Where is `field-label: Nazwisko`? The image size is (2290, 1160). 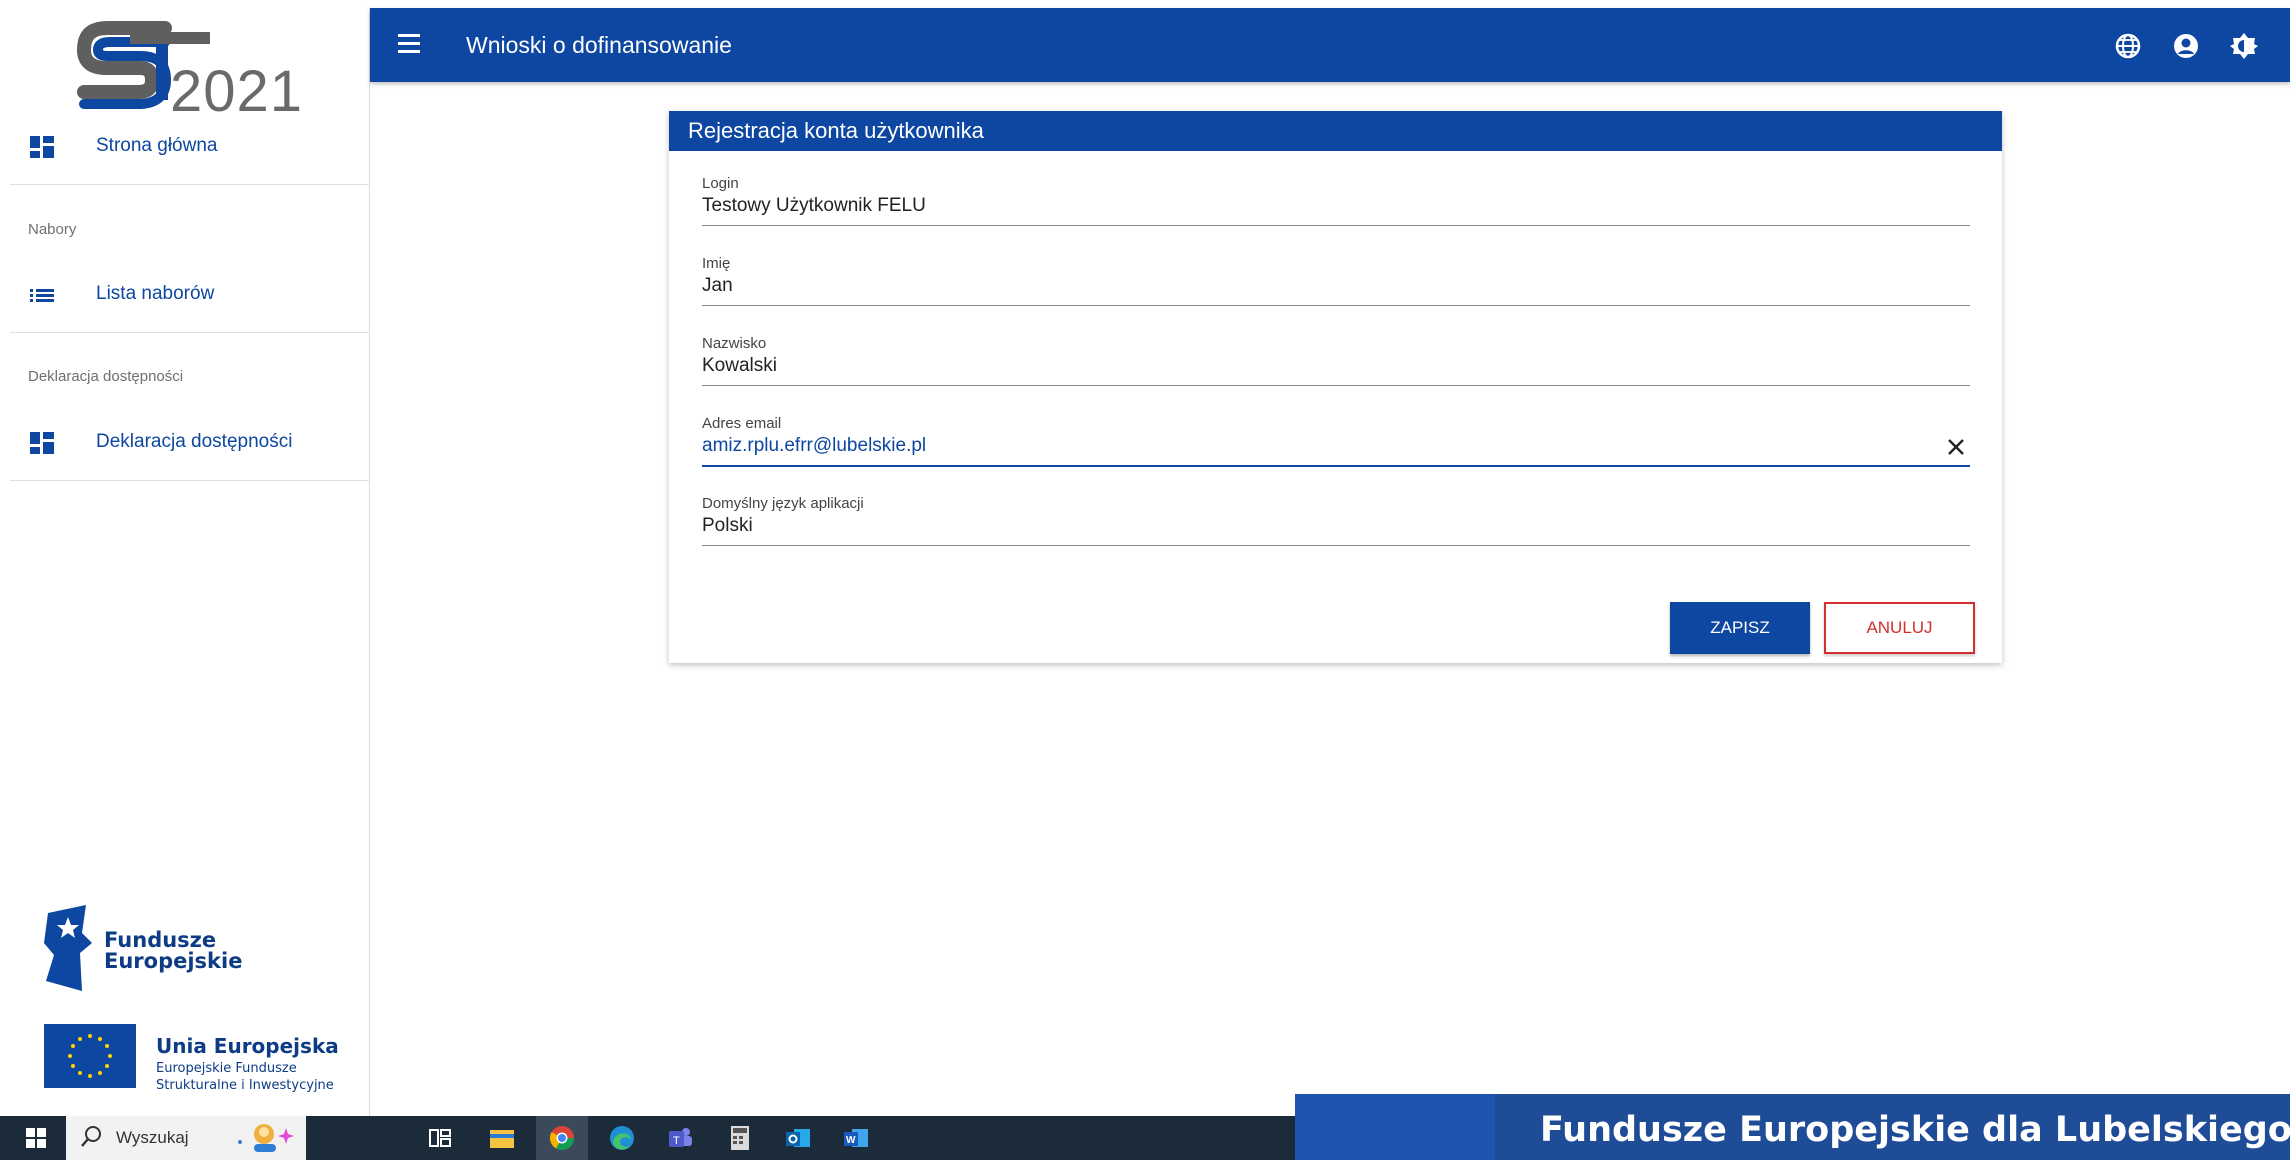 field-label: Nazwisko is located at coordinates (734, 343).